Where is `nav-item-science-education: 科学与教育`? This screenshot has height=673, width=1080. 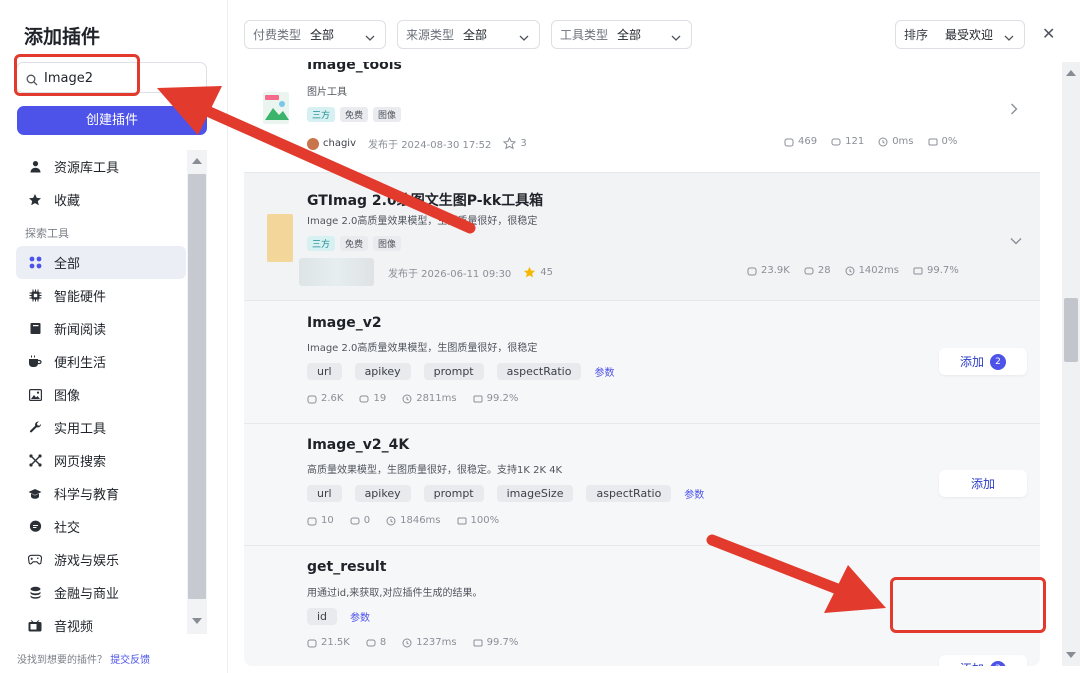
nav-item-science-education: 科学与教育 is located at coordinates (101, 493).